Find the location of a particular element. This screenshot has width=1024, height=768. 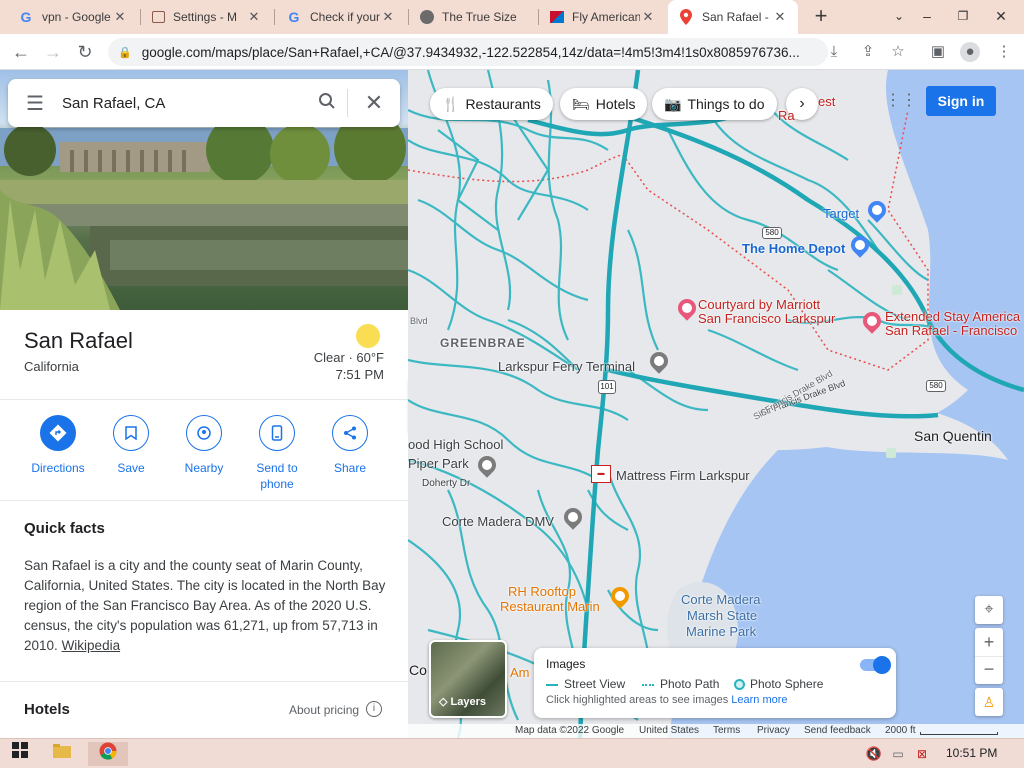

send-to-phone-label: Send to phone is located at coordinates (277, 476).